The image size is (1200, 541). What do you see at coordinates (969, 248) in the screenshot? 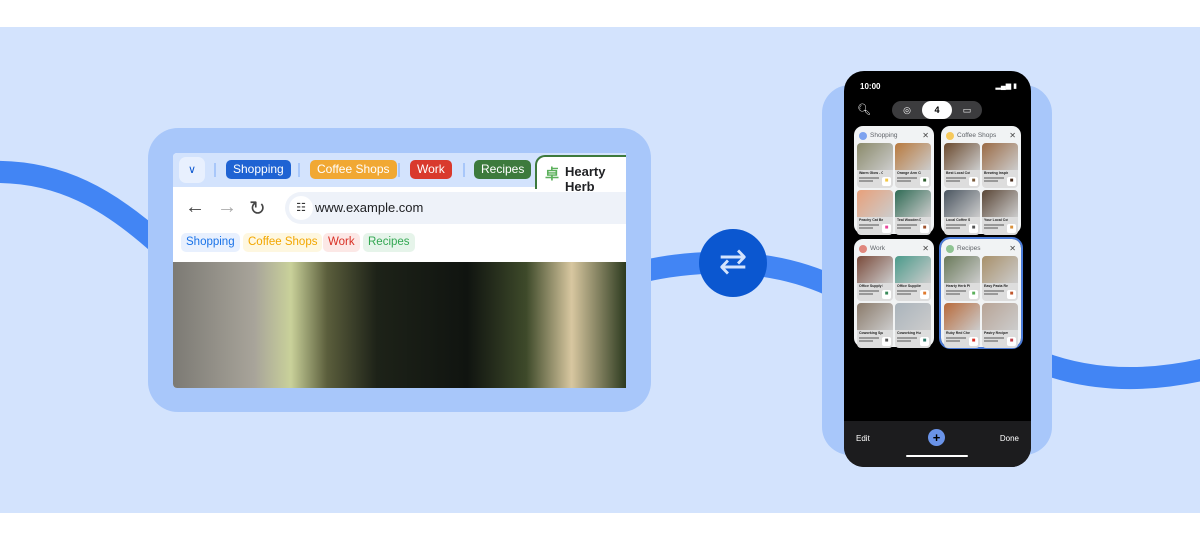
I see `group-name: Recipes` at bounding box center [969, 248].